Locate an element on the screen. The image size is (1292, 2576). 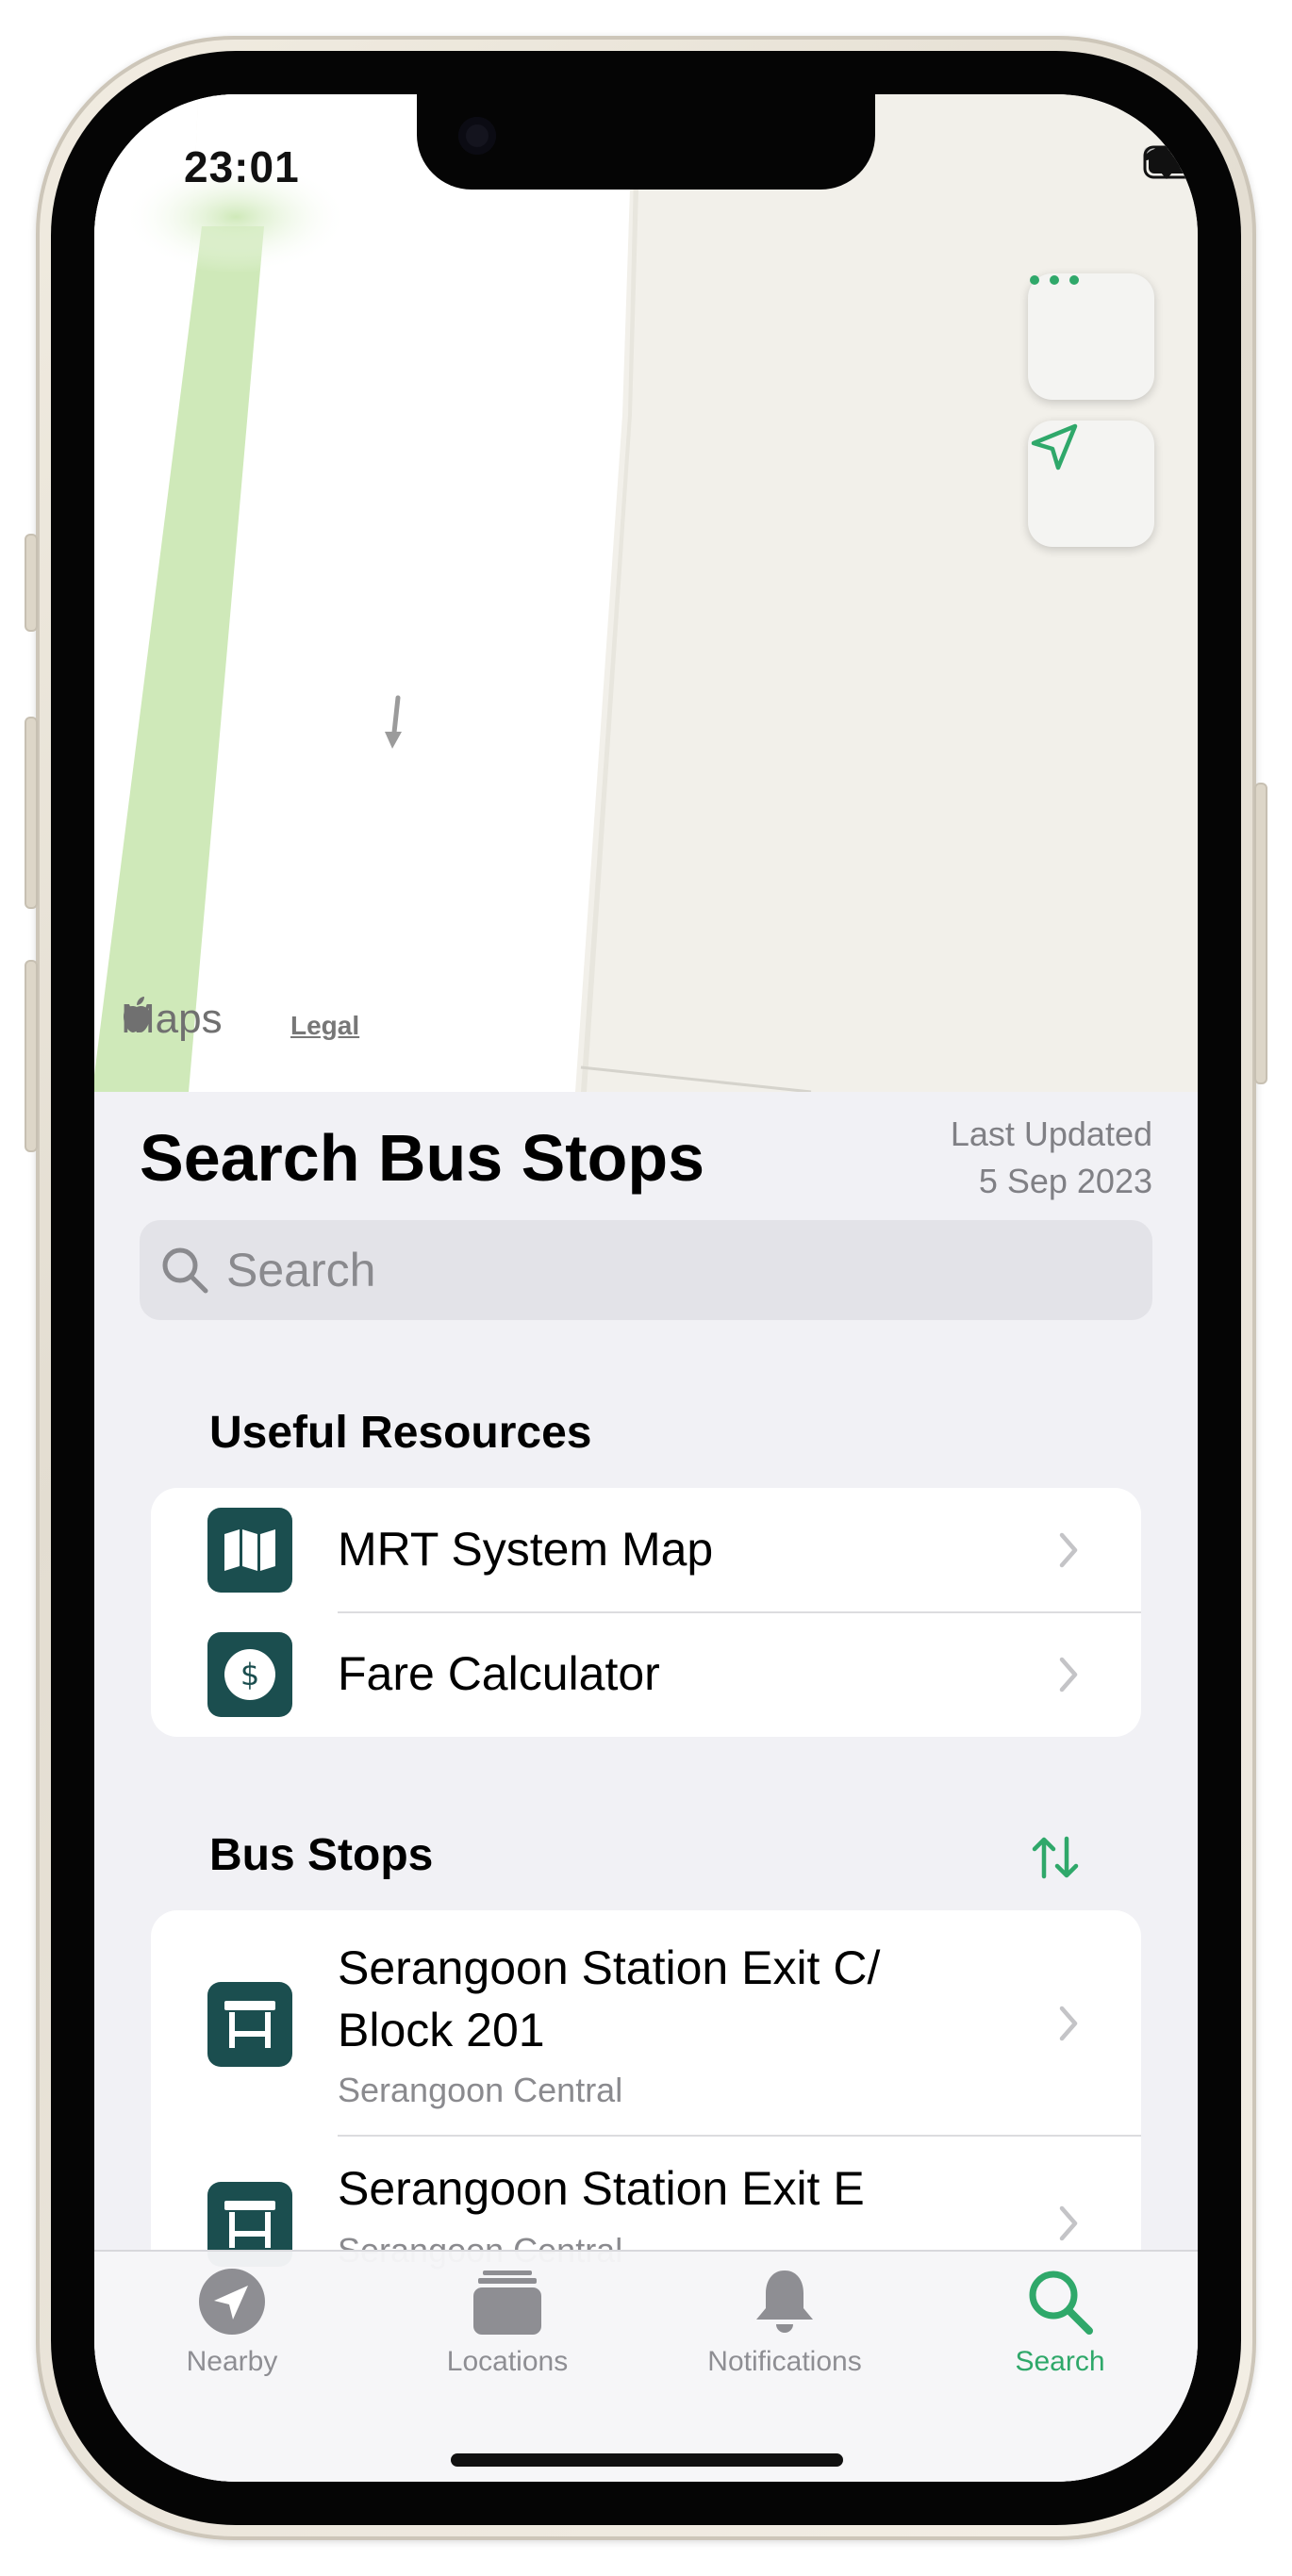
bus-stop-name: Serangoon Station Exit E is located at coordinates (601, 2188).